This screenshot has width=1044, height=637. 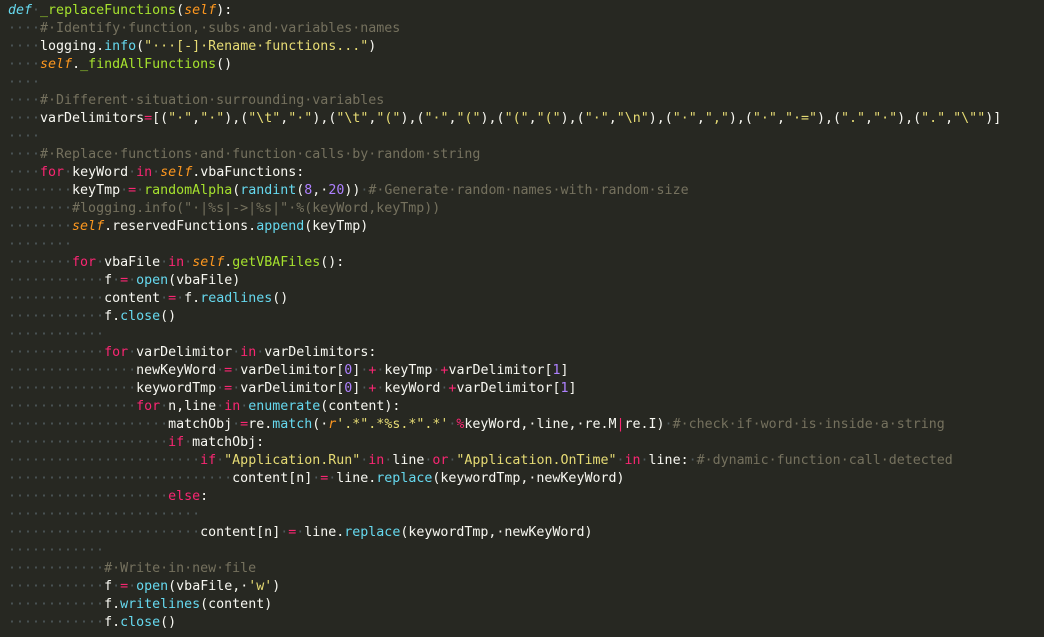 What do you see at coordinates (522, 605) in the screenshot?
I see `code-line: ············f.writelines(content)` at bounding box center [522, 605].